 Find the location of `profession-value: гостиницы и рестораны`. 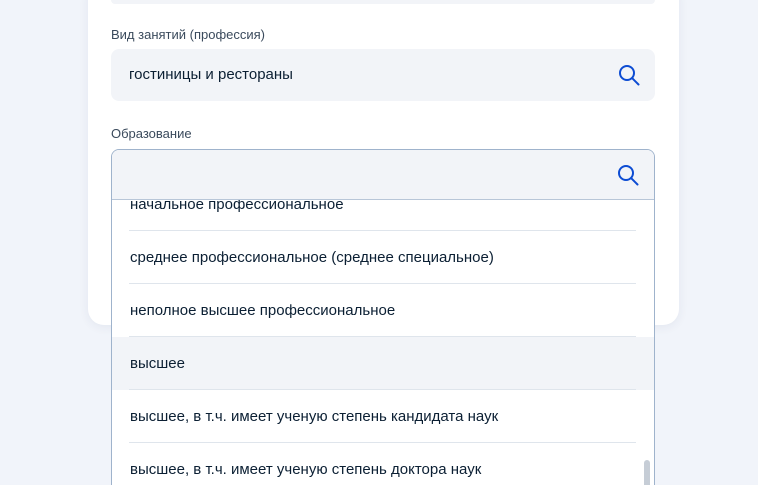

profession-value: гостиницы и рестораны is located at coordinates (211, 74).